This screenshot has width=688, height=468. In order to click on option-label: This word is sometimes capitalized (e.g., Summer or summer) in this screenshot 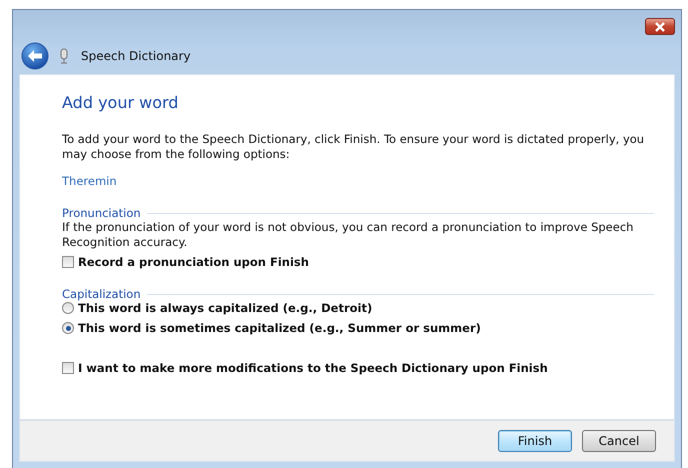, I will do `click(279, 328)`.